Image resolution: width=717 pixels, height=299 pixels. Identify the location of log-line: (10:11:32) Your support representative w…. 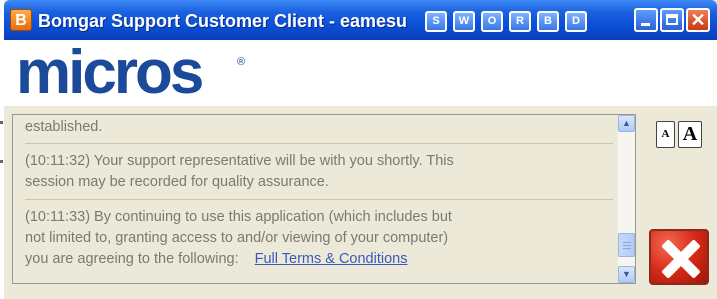
(239, 161).